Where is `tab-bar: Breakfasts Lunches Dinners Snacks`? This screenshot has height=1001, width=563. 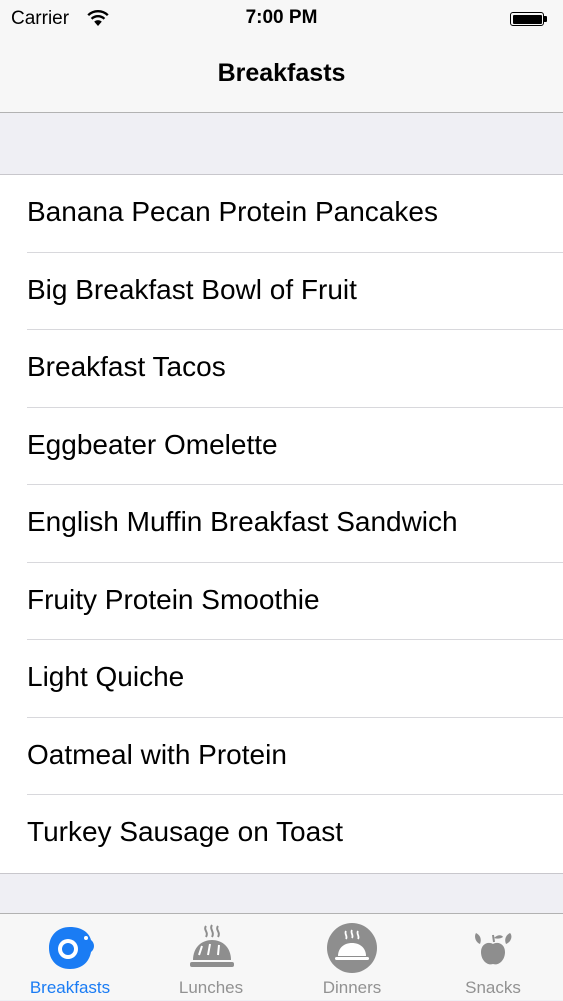
tab-bar: Breakfasts Lunches Dinners Snacks is located at coordinates (281, 956).